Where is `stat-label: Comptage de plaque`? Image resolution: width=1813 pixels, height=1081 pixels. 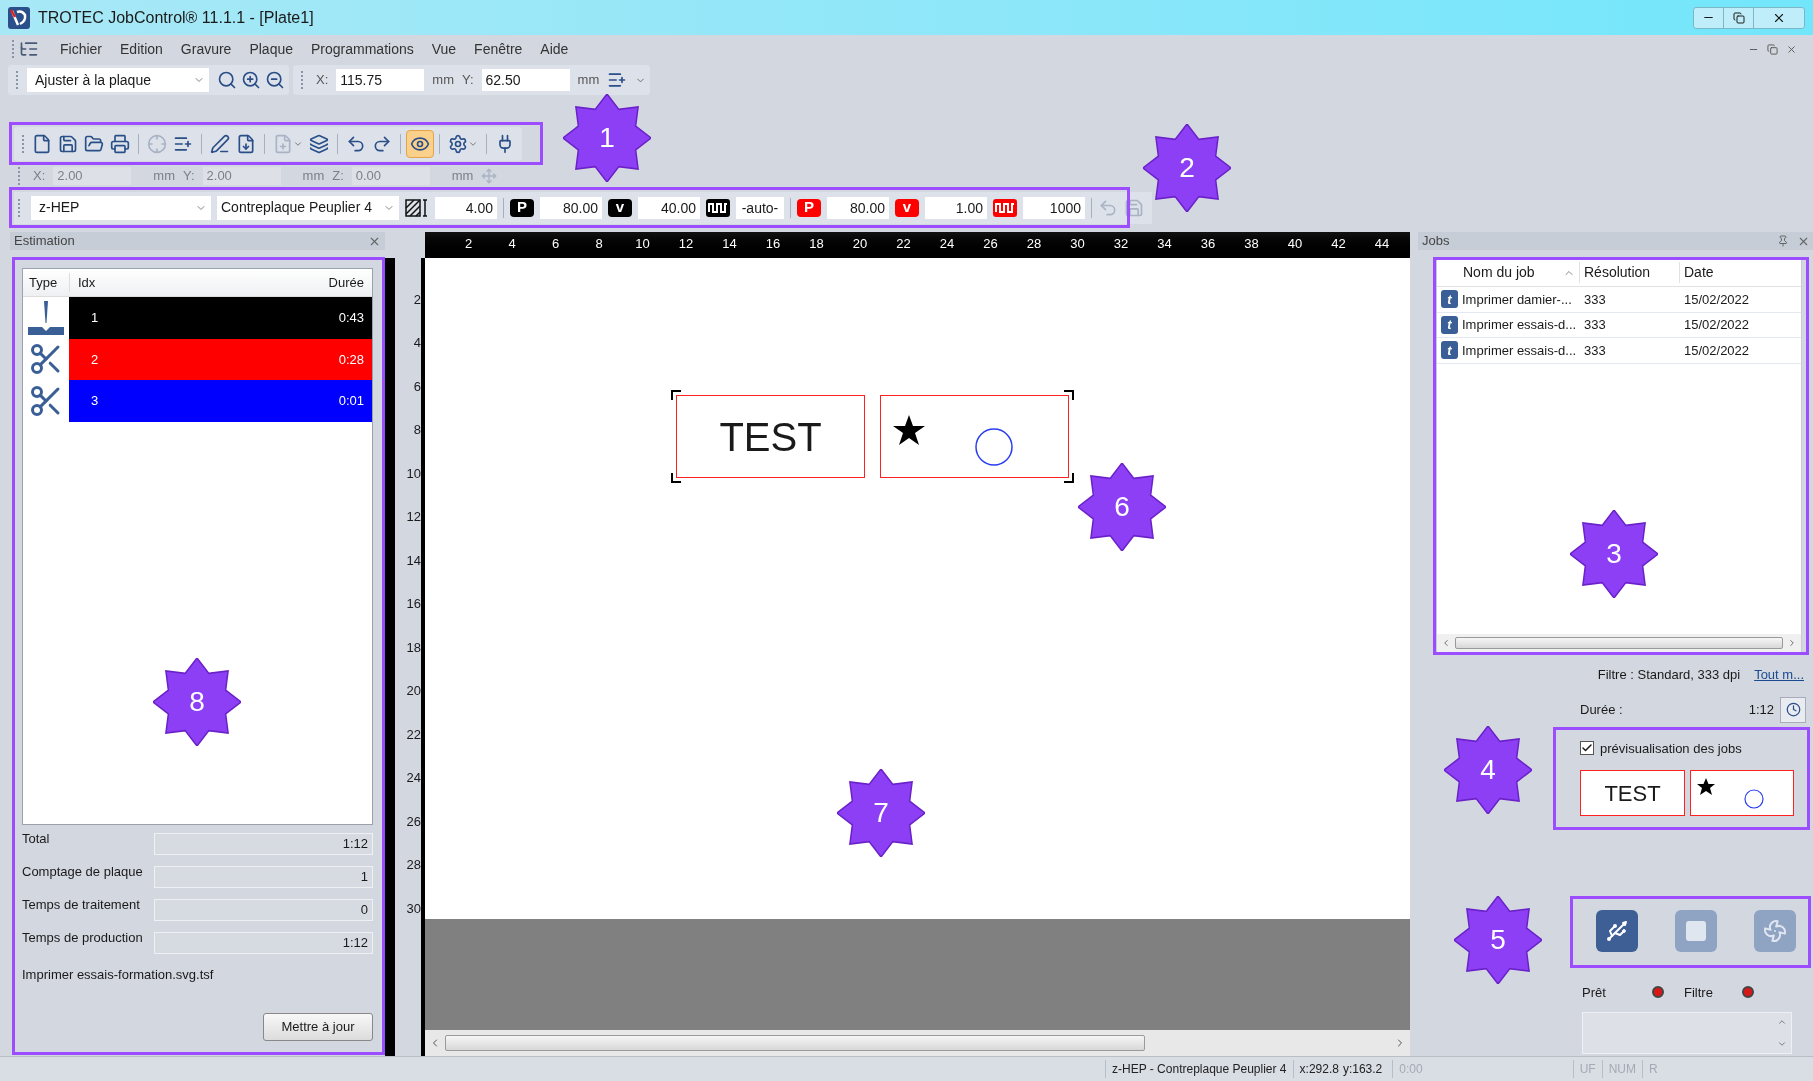 stat-label: Comptage de plaque is located at coordinates (83, 872).